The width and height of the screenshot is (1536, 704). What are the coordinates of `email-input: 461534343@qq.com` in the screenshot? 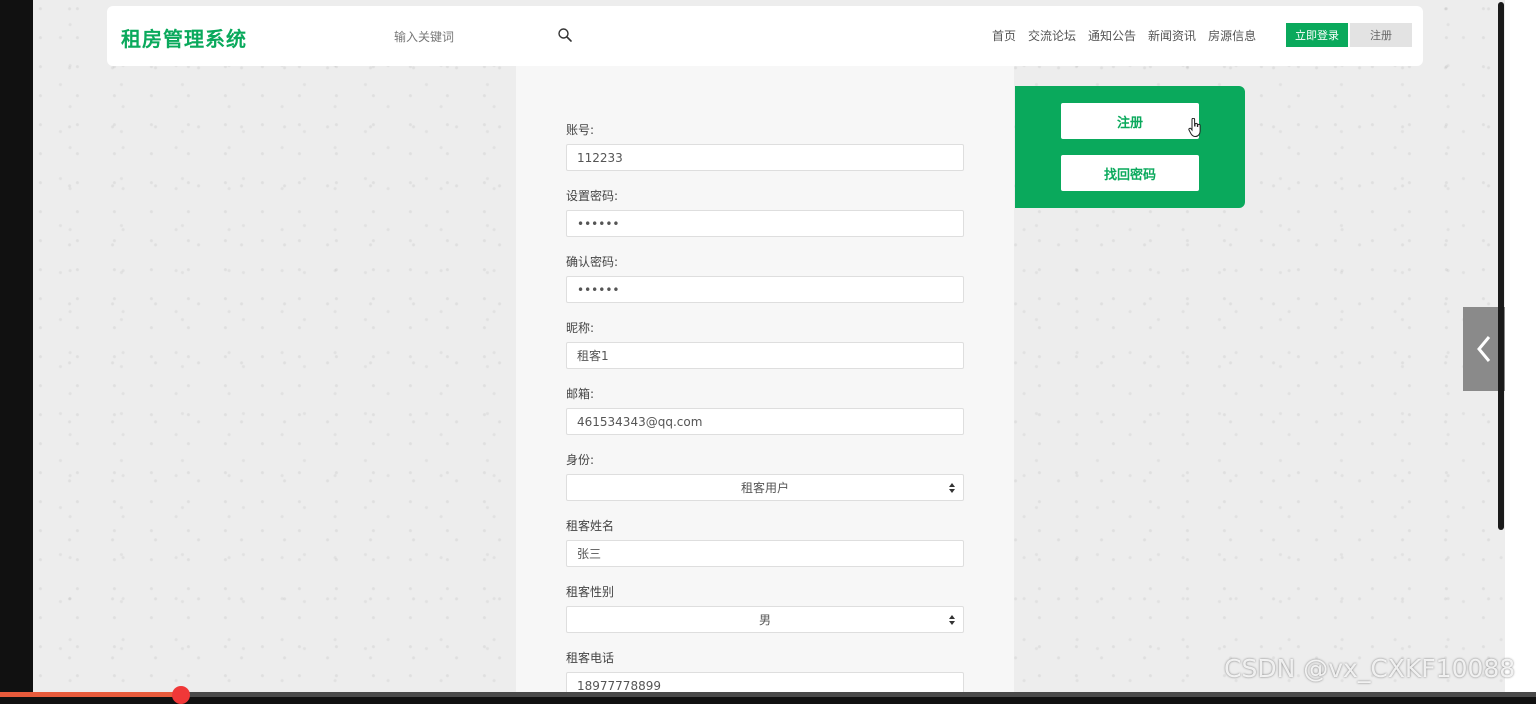 It's located at (765, 421).